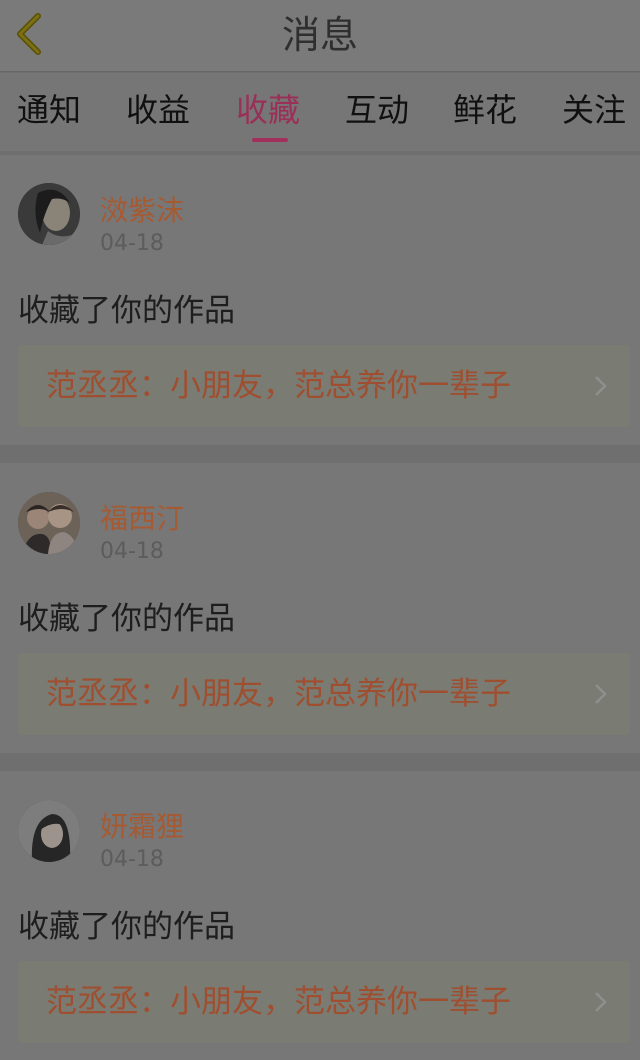  I want to click on page-title: 消息, so click(319, 35).